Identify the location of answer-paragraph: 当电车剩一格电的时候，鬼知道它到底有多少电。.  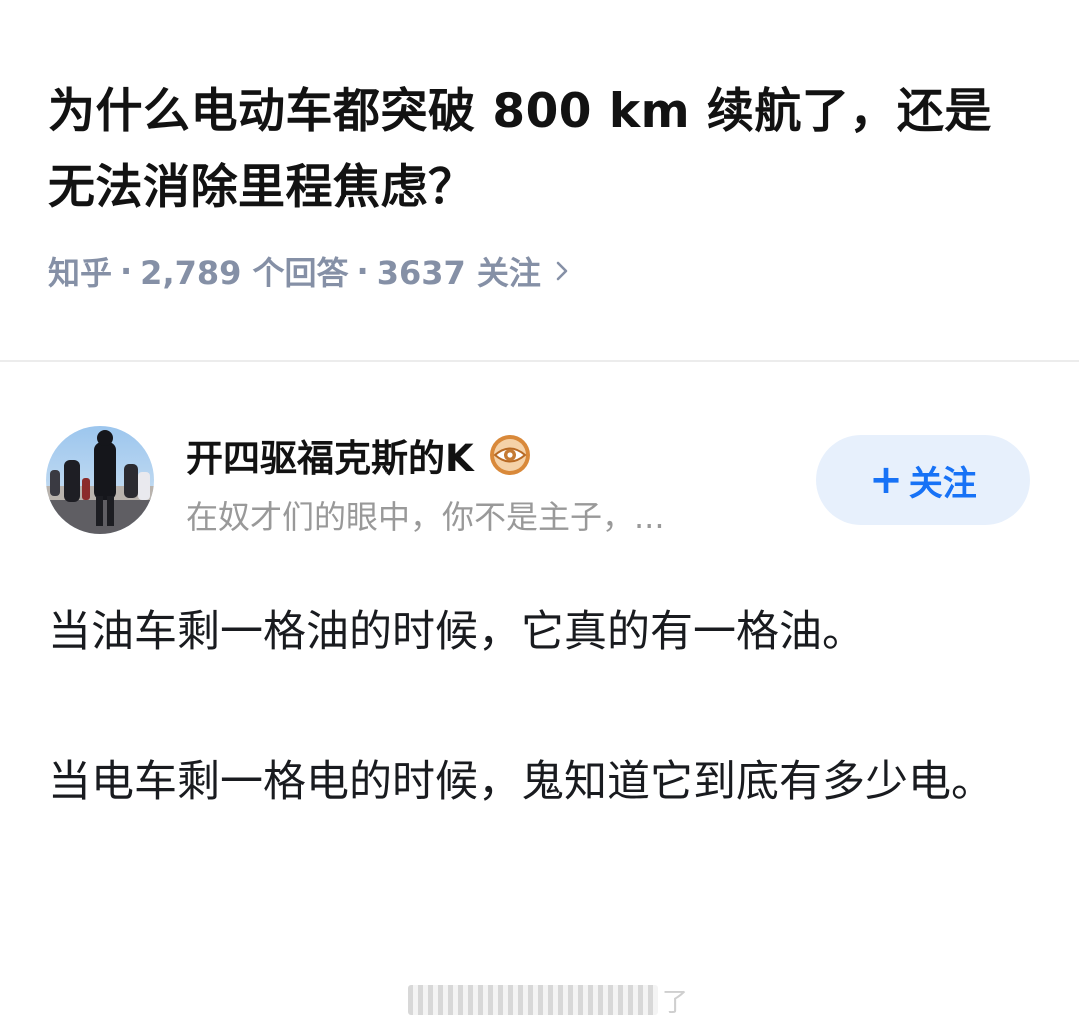
(521, 782).